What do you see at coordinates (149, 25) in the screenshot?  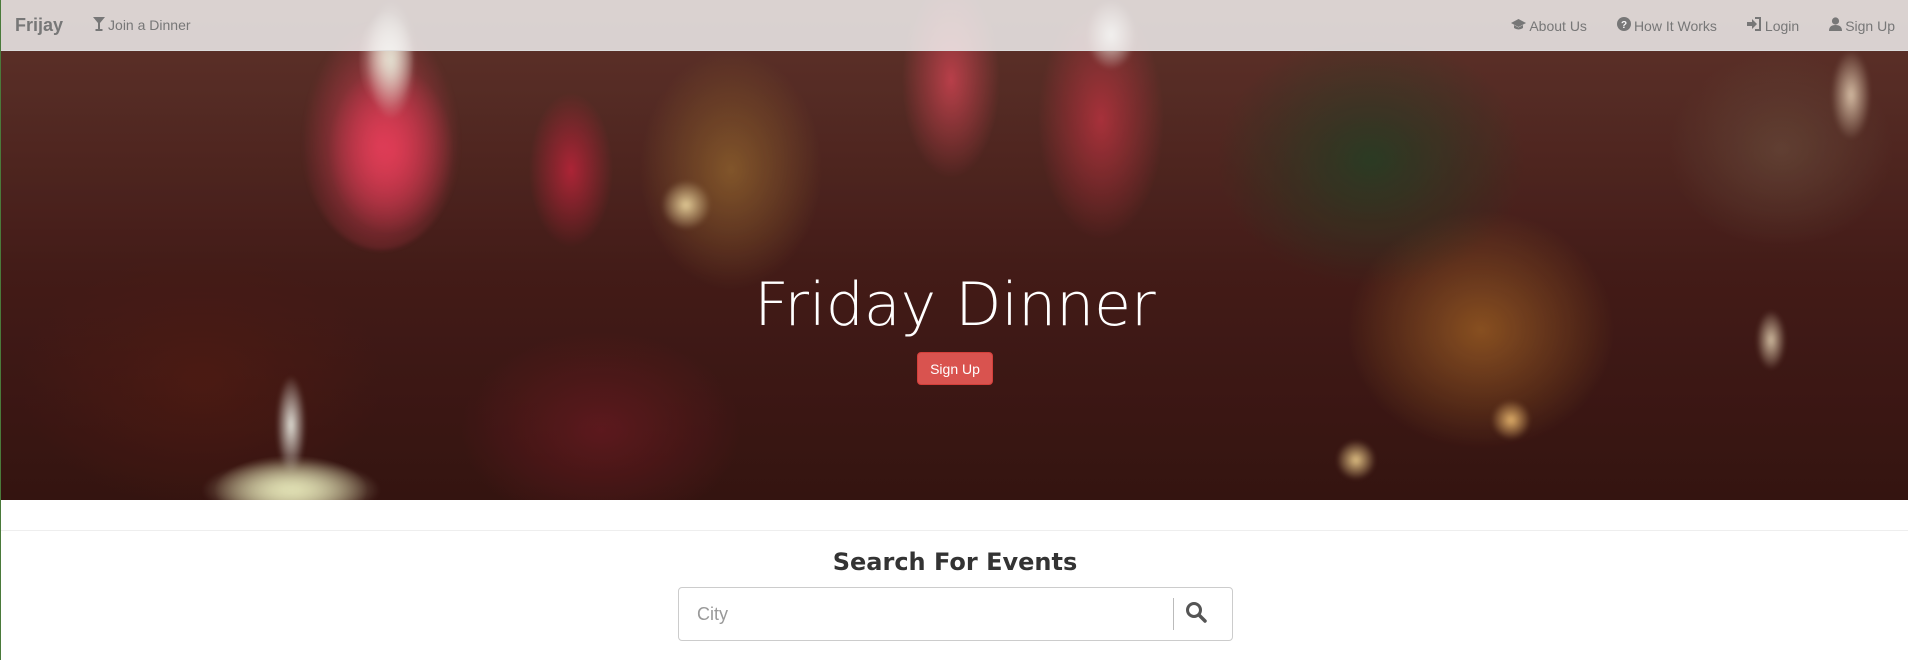 I see `nav-join-label: Join a Dinner` at bounding box center [149, 25].